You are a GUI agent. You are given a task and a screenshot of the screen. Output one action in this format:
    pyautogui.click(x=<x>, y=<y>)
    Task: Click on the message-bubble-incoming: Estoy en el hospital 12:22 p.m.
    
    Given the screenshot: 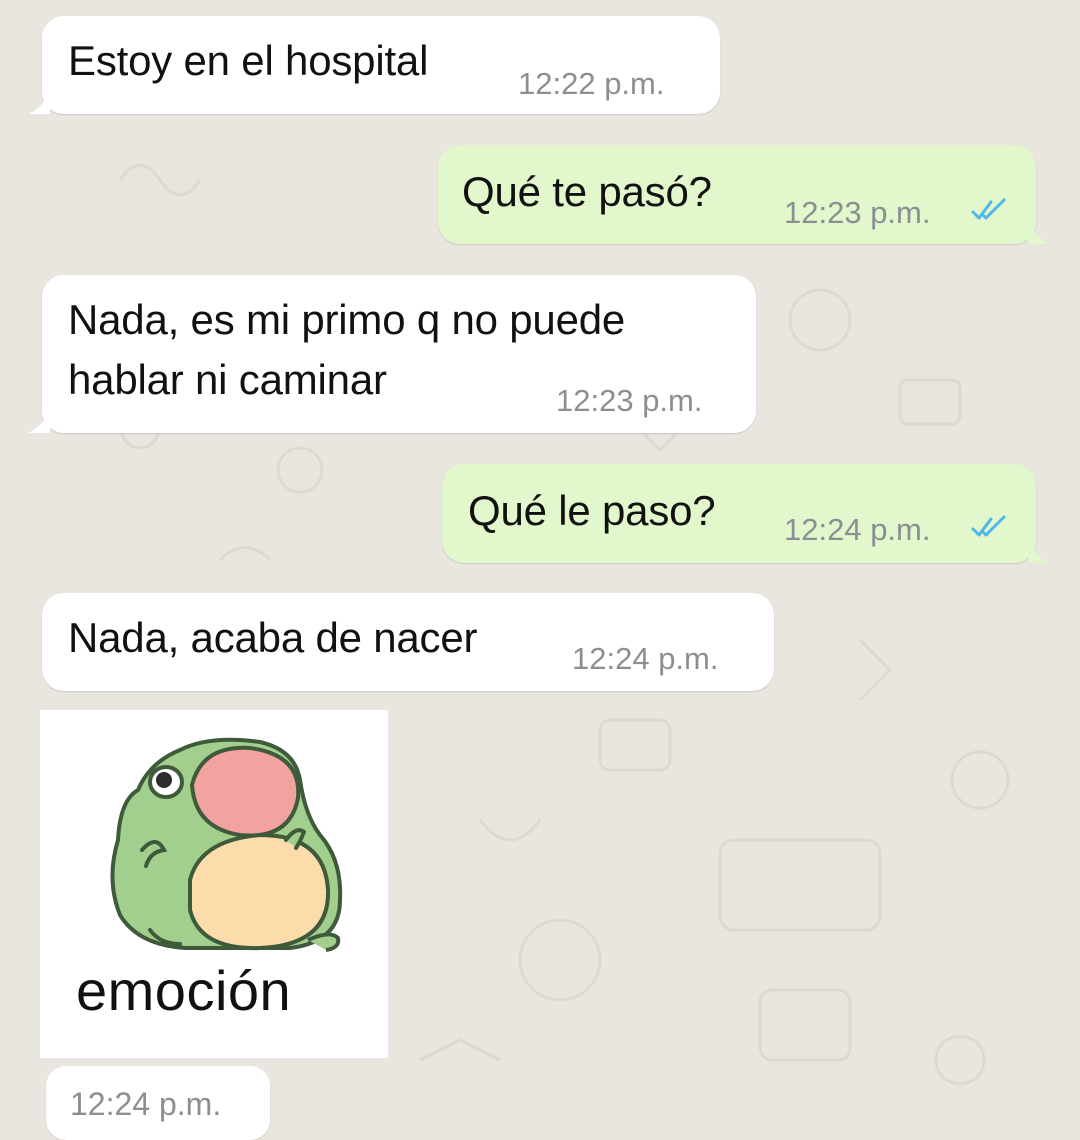 What is the action you would take?
    pyautogui.click(x=374, y=65)
    